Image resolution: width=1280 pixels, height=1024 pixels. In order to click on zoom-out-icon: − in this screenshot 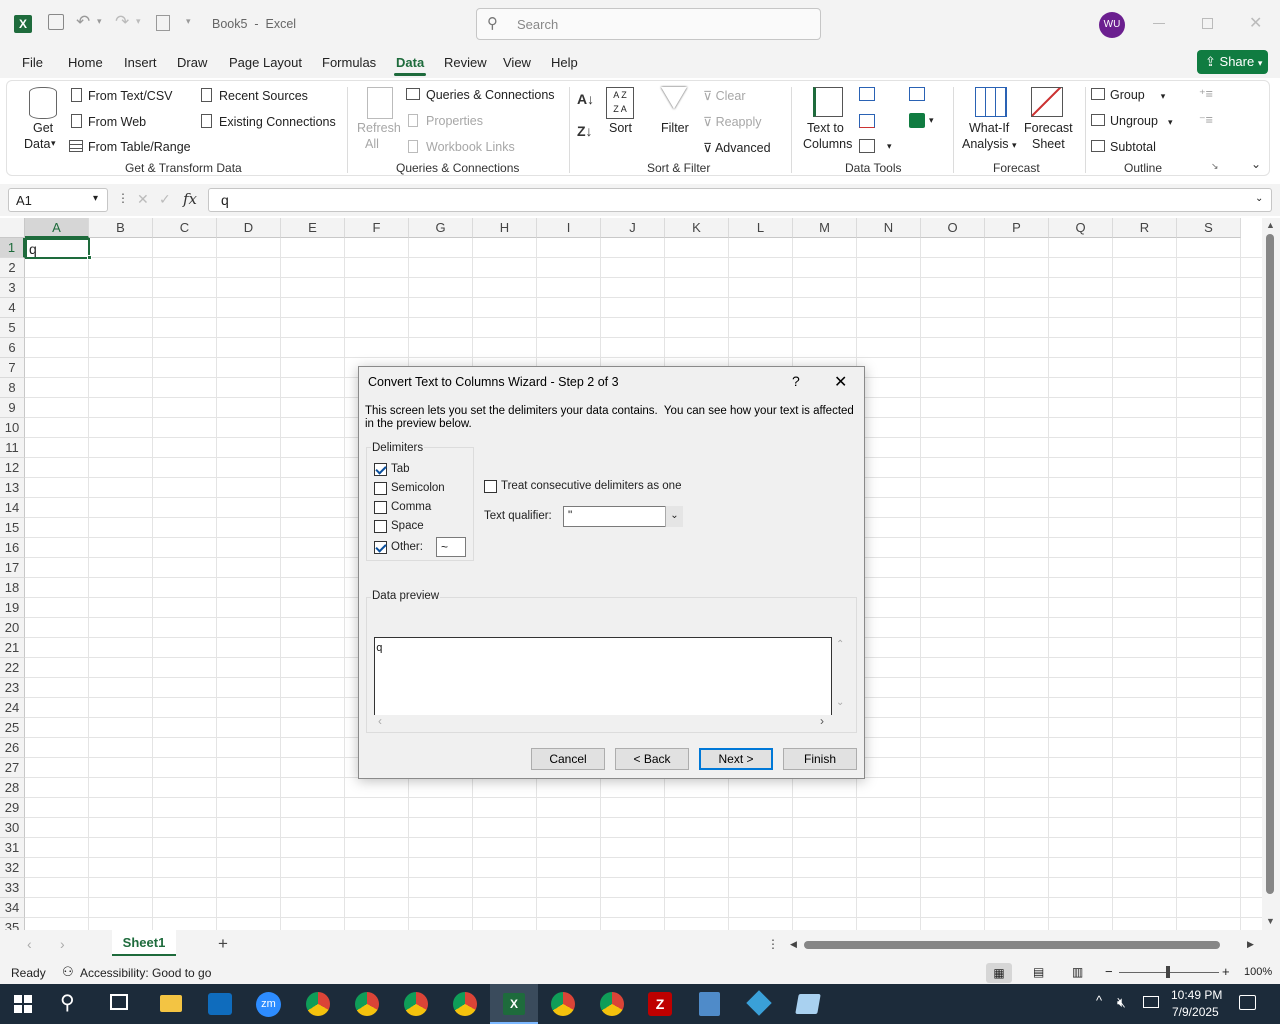, I will do `click(1109, 971)`.